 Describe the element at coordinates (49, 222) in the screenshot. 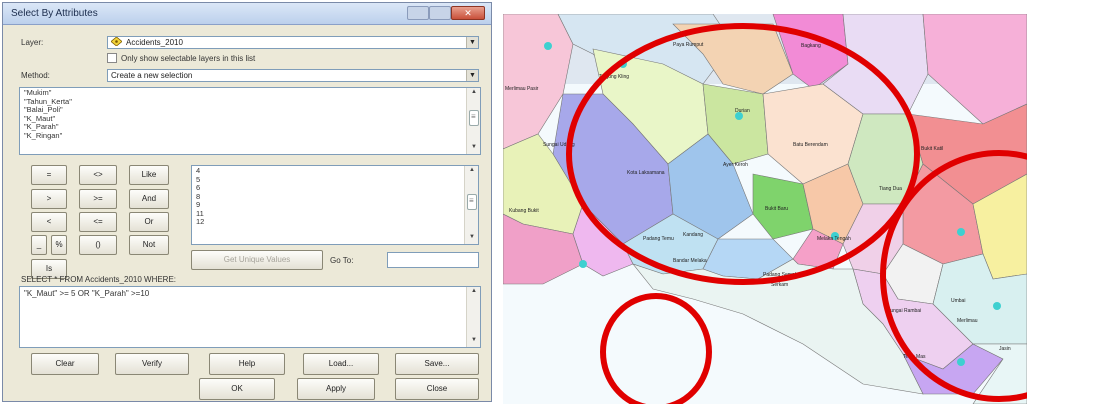

I see `less-than-button: <` at that location.